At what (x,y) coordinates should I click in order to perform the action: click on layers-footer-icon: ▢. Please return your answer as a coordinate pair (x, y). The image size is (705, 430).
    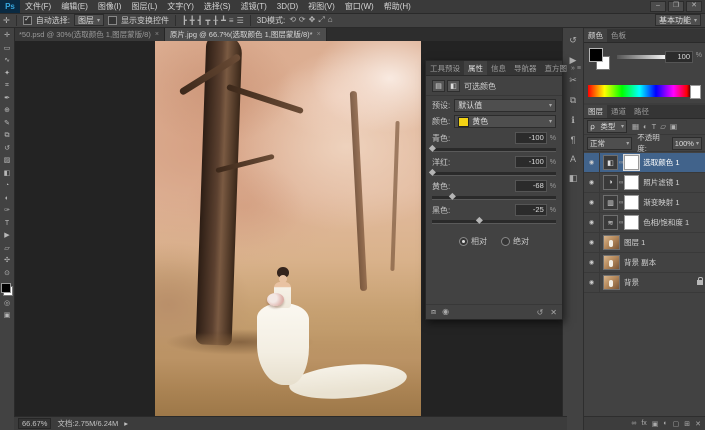
    Looking at the image, I should click on (676, 424).